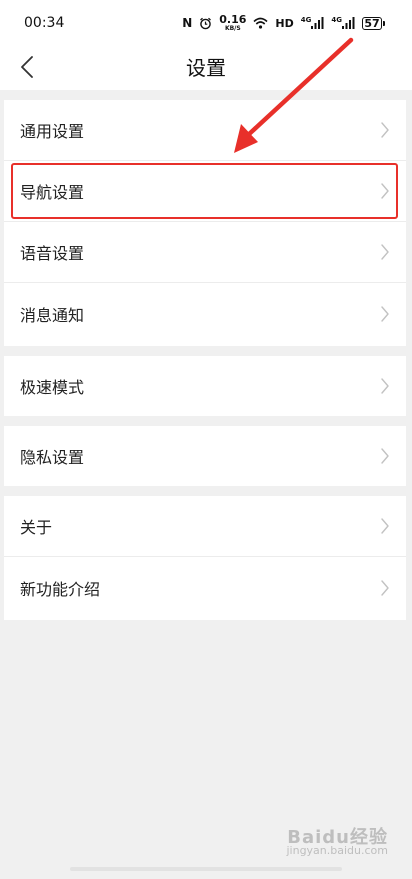 This screenshot has height=879, width=412. What do you see at coordinates (260, 23) in the screenshot?
I see `wifi-icon` at bounding box center [260, 23].